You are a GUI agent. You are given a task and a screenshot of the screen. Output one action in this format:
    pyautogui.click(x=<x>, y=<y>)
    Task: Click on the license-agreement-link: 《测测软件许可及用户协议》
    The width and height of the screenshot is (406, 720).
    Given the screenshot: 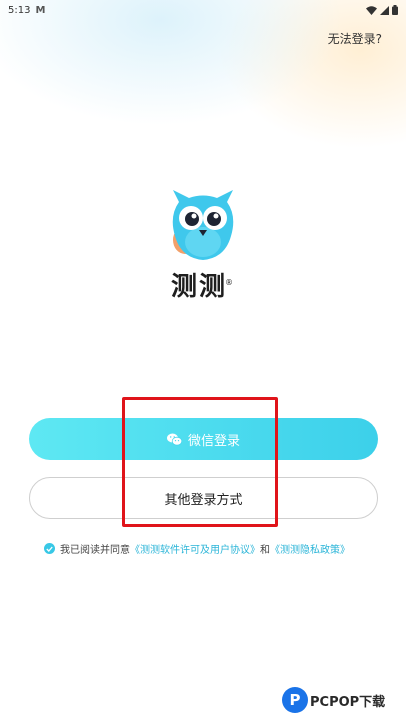 What is the action you would take?
    pyautogui.click(x=195, y=548)
    